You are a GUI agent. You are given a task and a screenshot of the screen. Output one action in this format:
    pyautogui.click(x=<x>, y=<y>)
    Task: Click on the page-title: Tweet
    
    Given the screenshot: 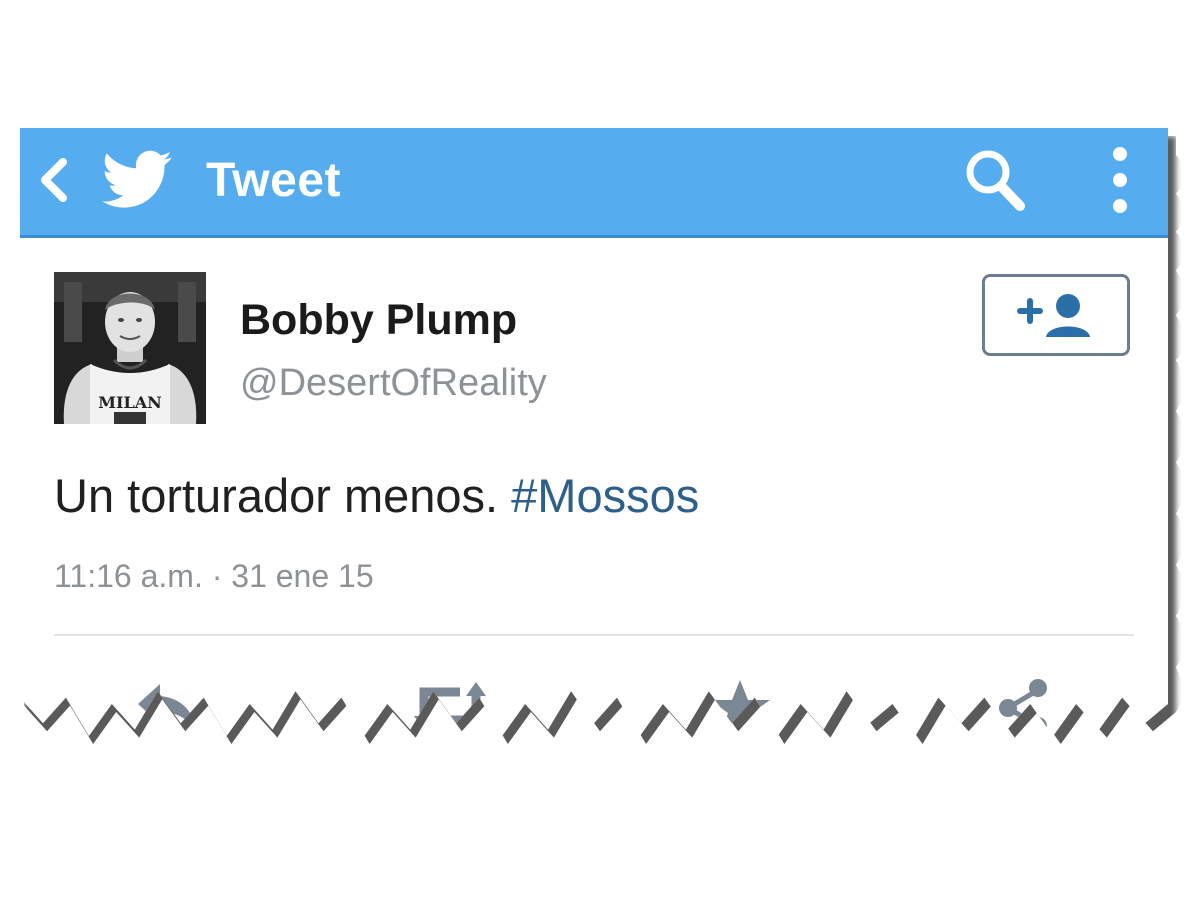 What is the action you would take?
    pyautogui.click(x=273, y=180)
    